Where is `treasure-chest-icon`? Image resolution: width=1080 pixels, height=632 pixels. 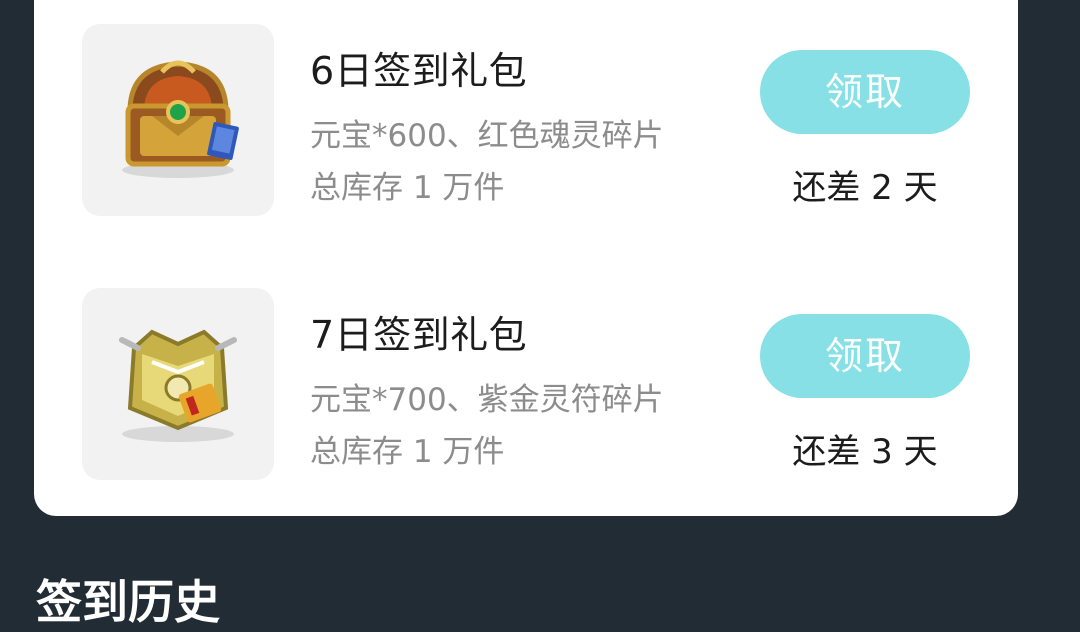
treasure-chest-icon is located at coordinates (180, 119).